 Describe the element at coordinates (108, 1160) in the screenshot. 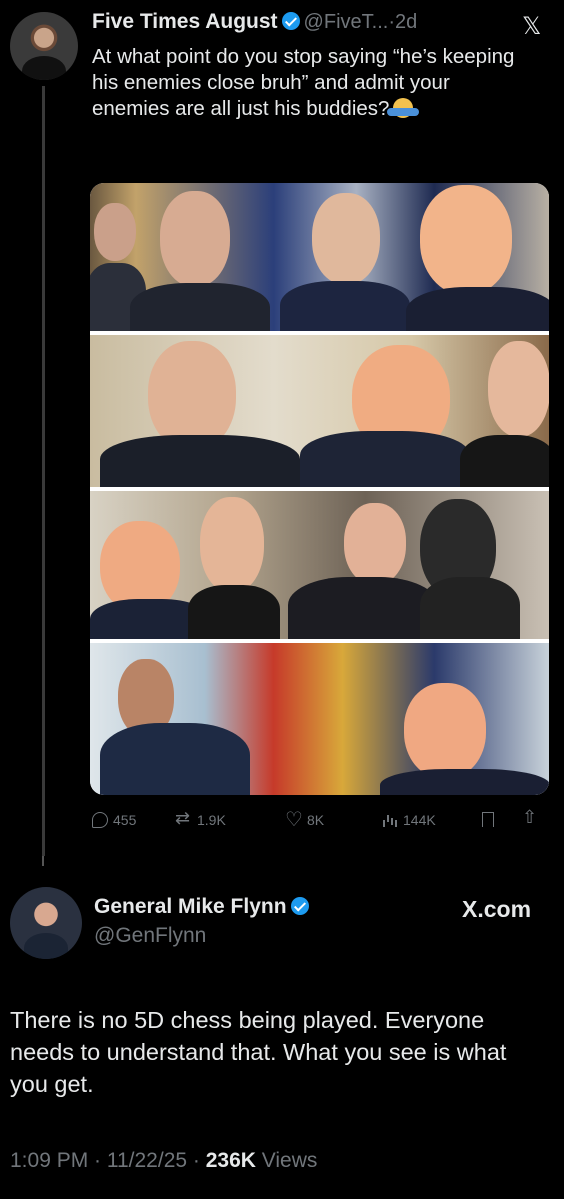

I see `post-timestamp: 1:09 PM · 11/22/25 ·` at that location.